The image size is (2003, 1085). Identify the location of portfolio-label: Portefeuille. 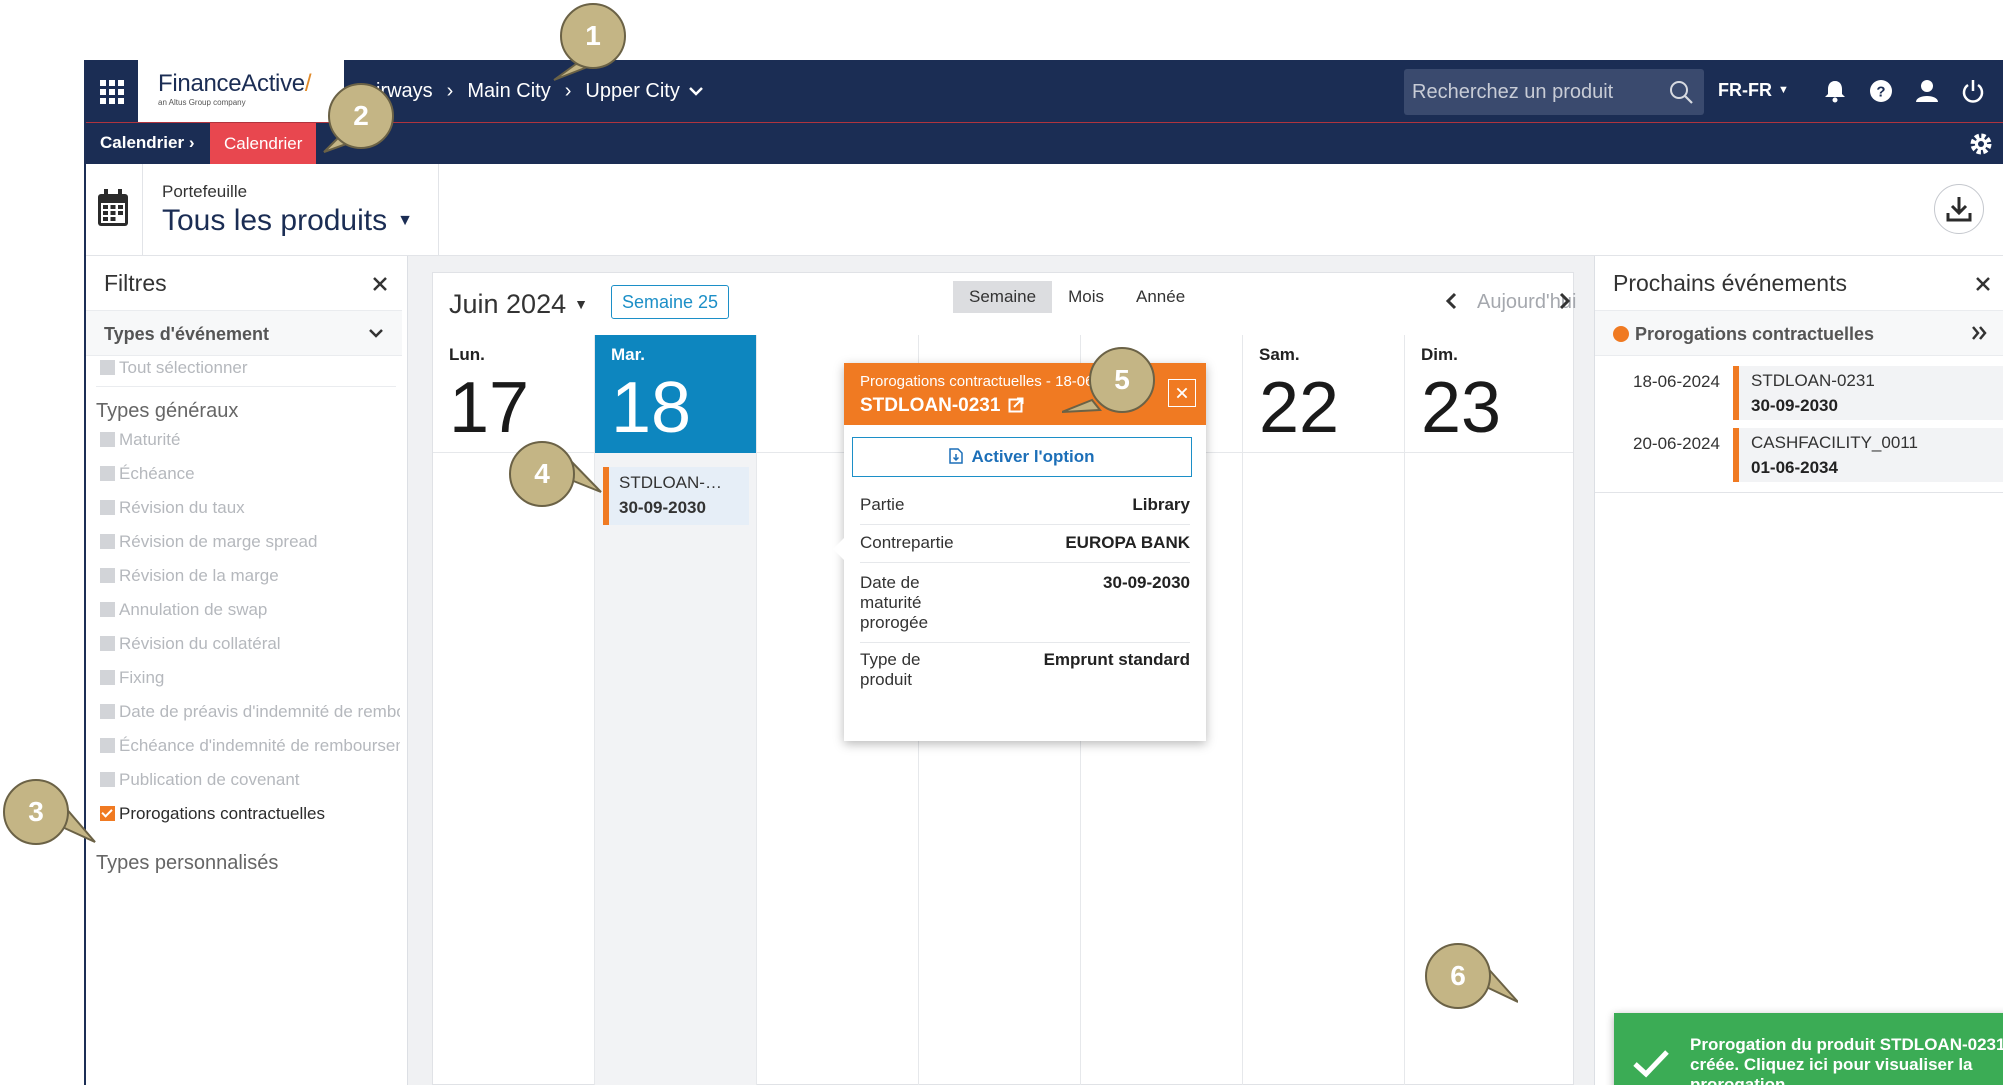
(205, 191).